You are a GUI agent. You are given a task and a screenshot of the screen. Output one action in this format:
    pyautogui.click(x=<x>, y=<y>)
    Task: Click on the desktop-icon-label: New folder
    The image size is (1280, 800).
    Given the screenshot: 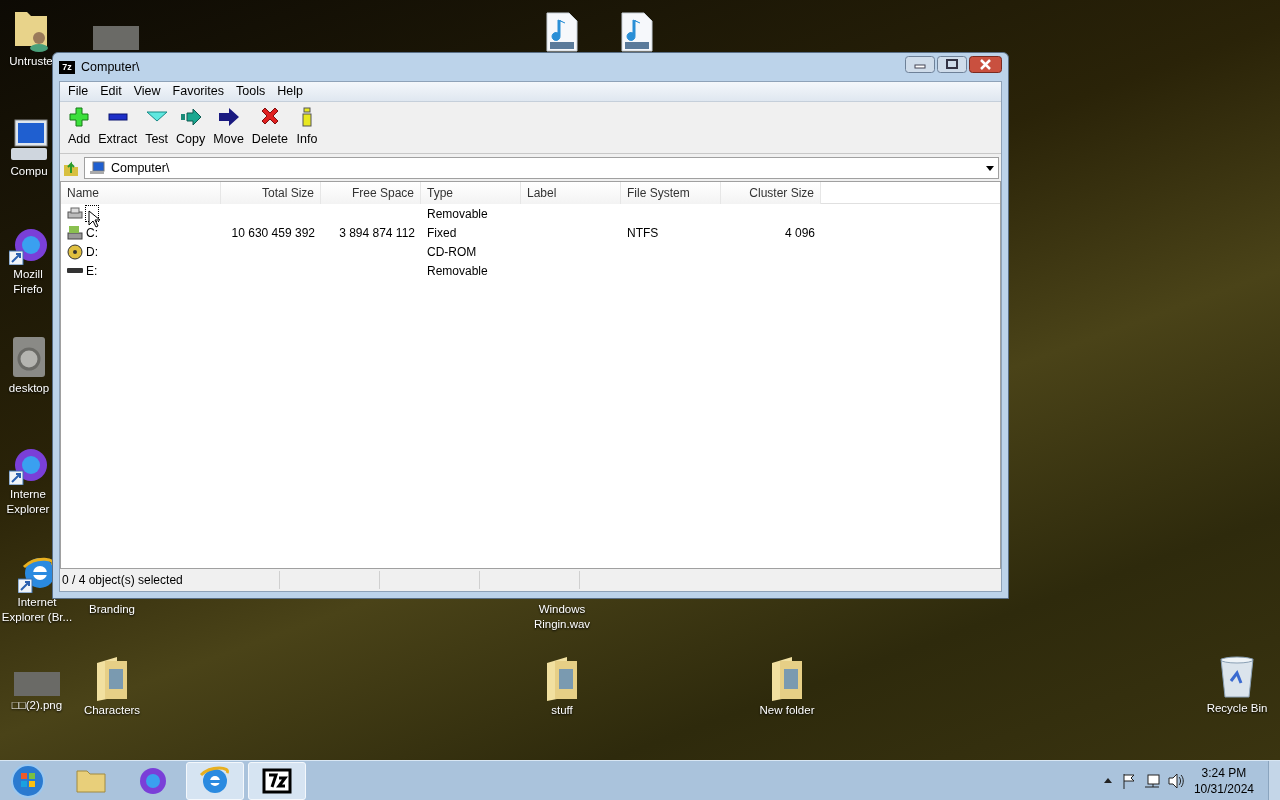 What is the action you would take?
    pyautogui.click(x=787, y=710)
    